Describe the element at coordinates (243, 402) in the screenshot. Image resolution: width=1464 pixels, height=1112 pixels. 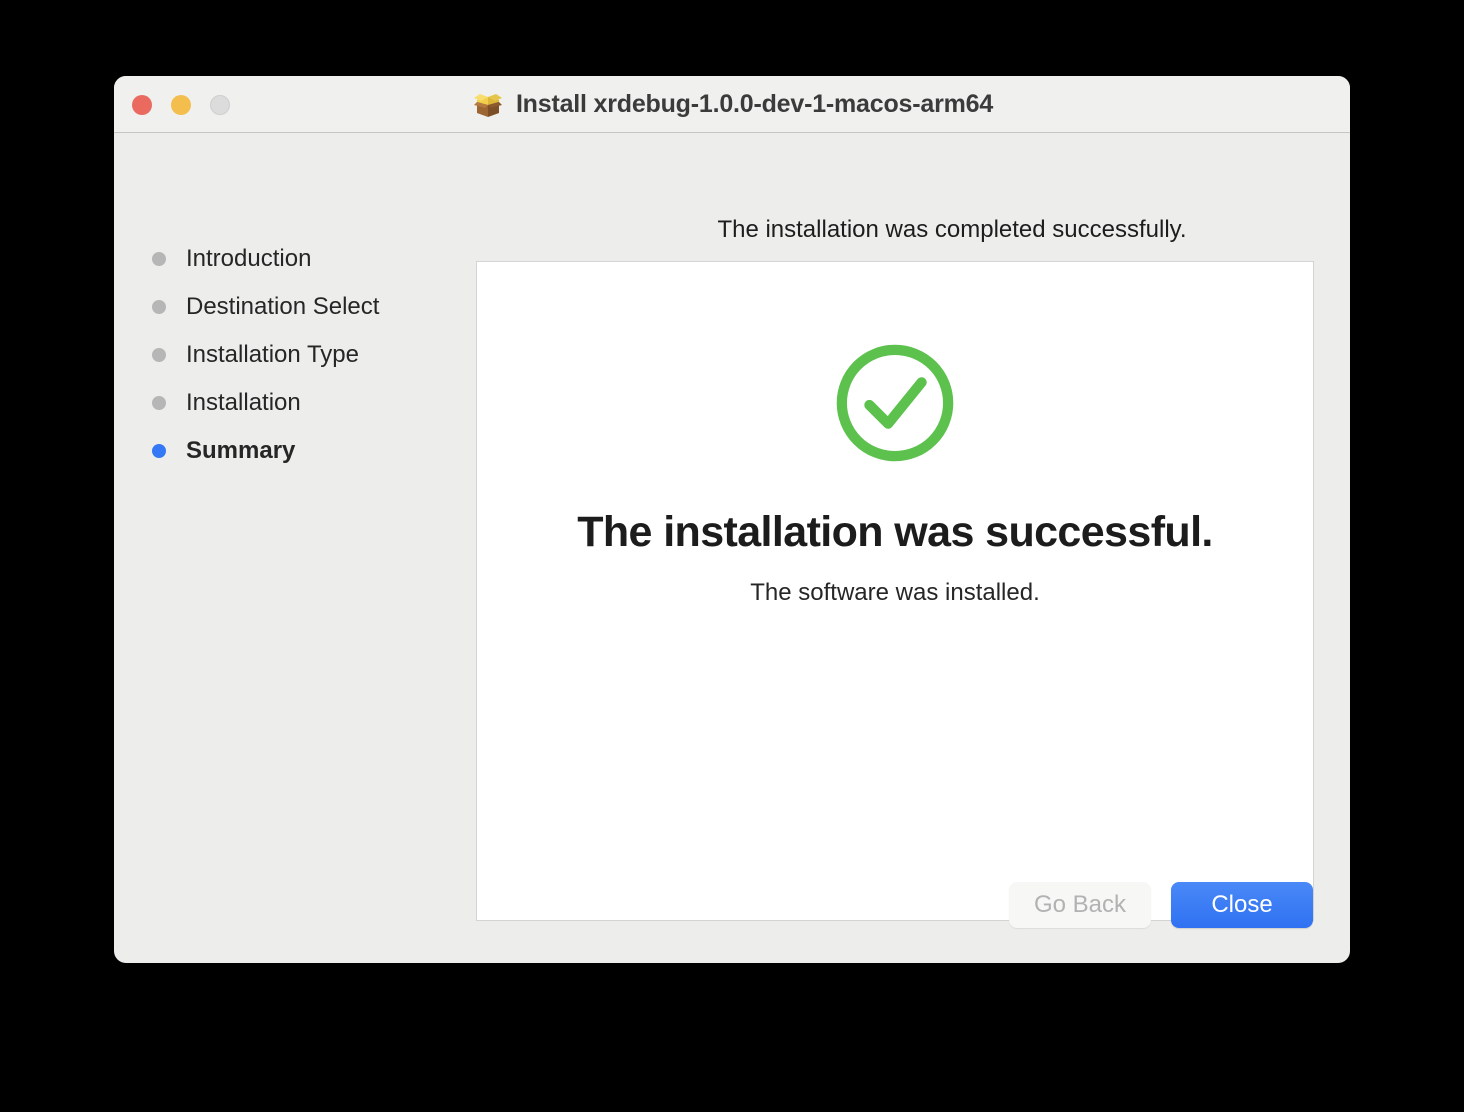
I see `sidebar-item-label: Installation` at that location.